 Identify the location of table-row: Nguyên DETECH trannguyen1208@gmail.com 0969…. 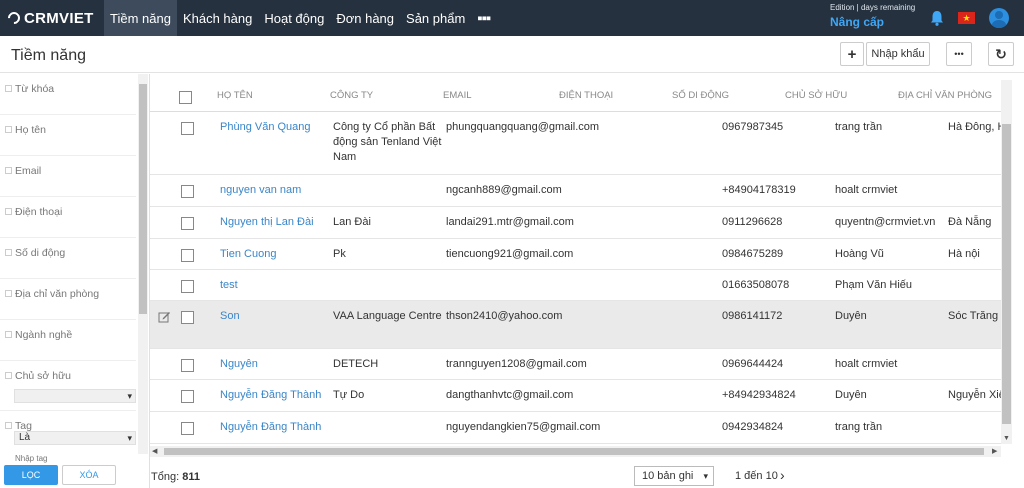
(581, 364).